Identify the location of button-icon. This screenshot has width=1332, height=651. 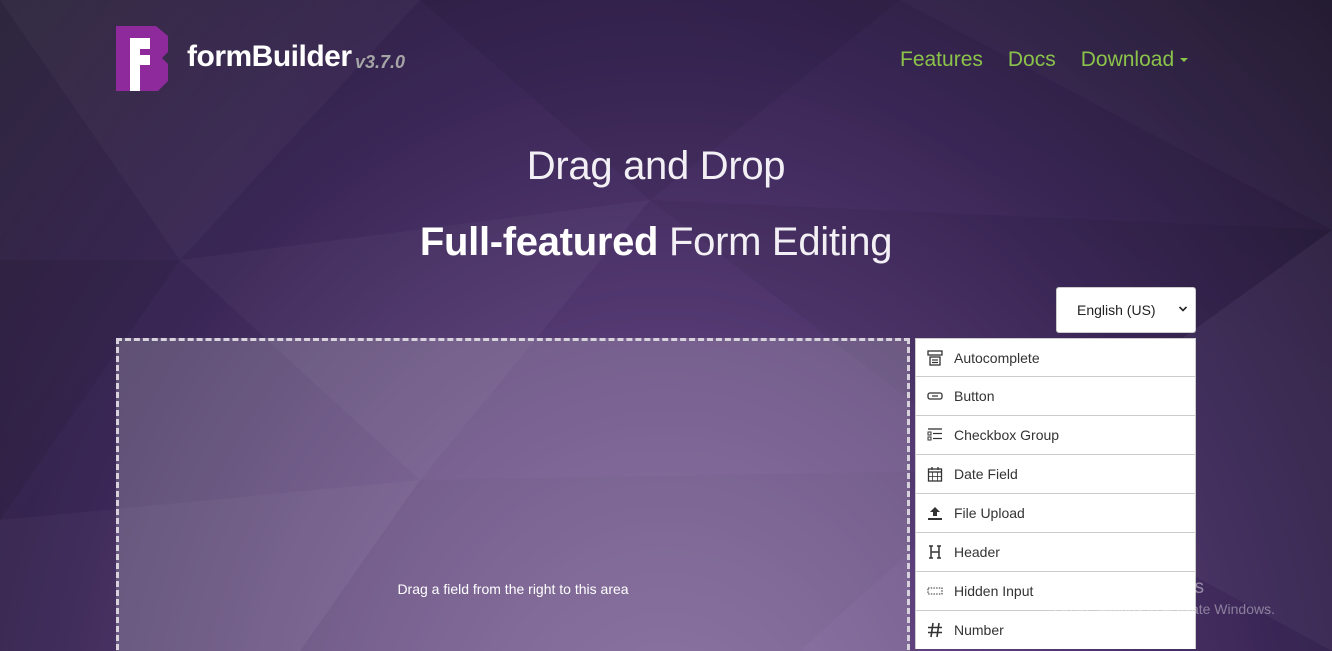
(935, 396).